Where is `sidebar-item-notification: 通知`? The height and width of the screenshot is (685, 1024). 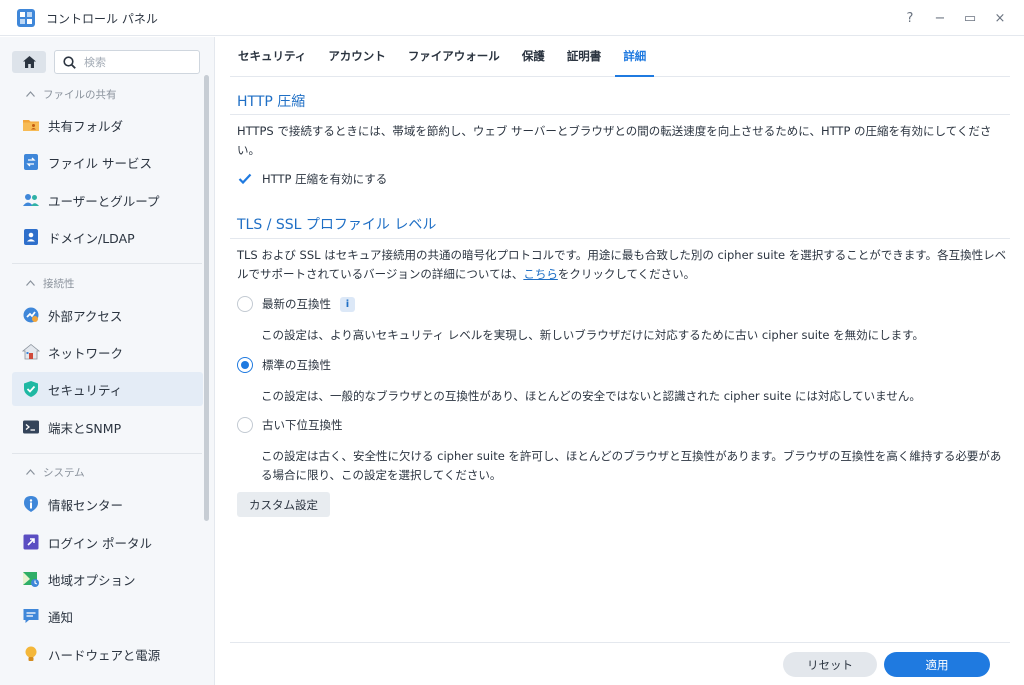 sidebar-item-notification: 通知 is located at coordinates (107, 616).